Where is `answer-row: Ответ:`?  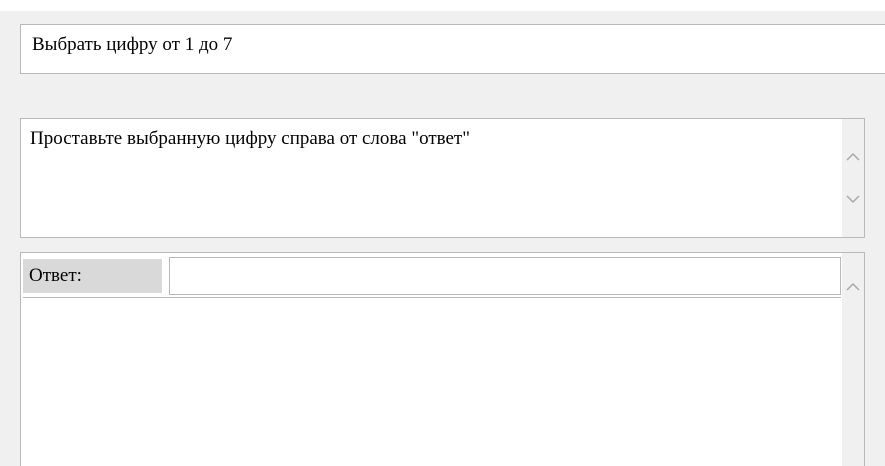 answer-row: Ответ: is located at coordinates (432, 277).